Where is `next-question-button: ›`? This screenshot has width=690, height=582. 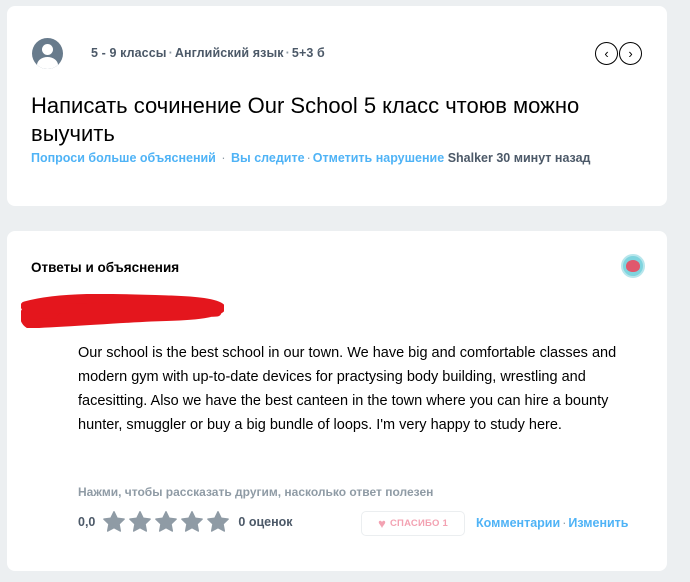
next-question-button: › is located at coordinates (630, 53).